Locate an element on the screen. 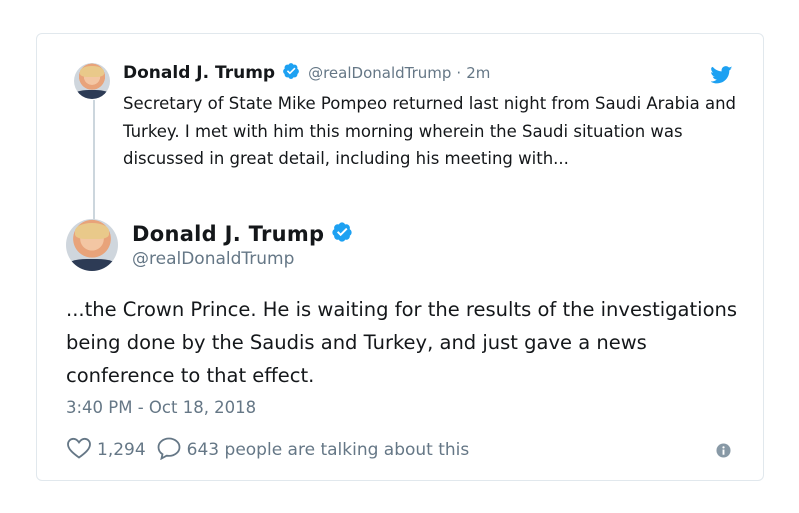  main-tweet-header: Donald J. Trump is located at coordinates (242, 234).